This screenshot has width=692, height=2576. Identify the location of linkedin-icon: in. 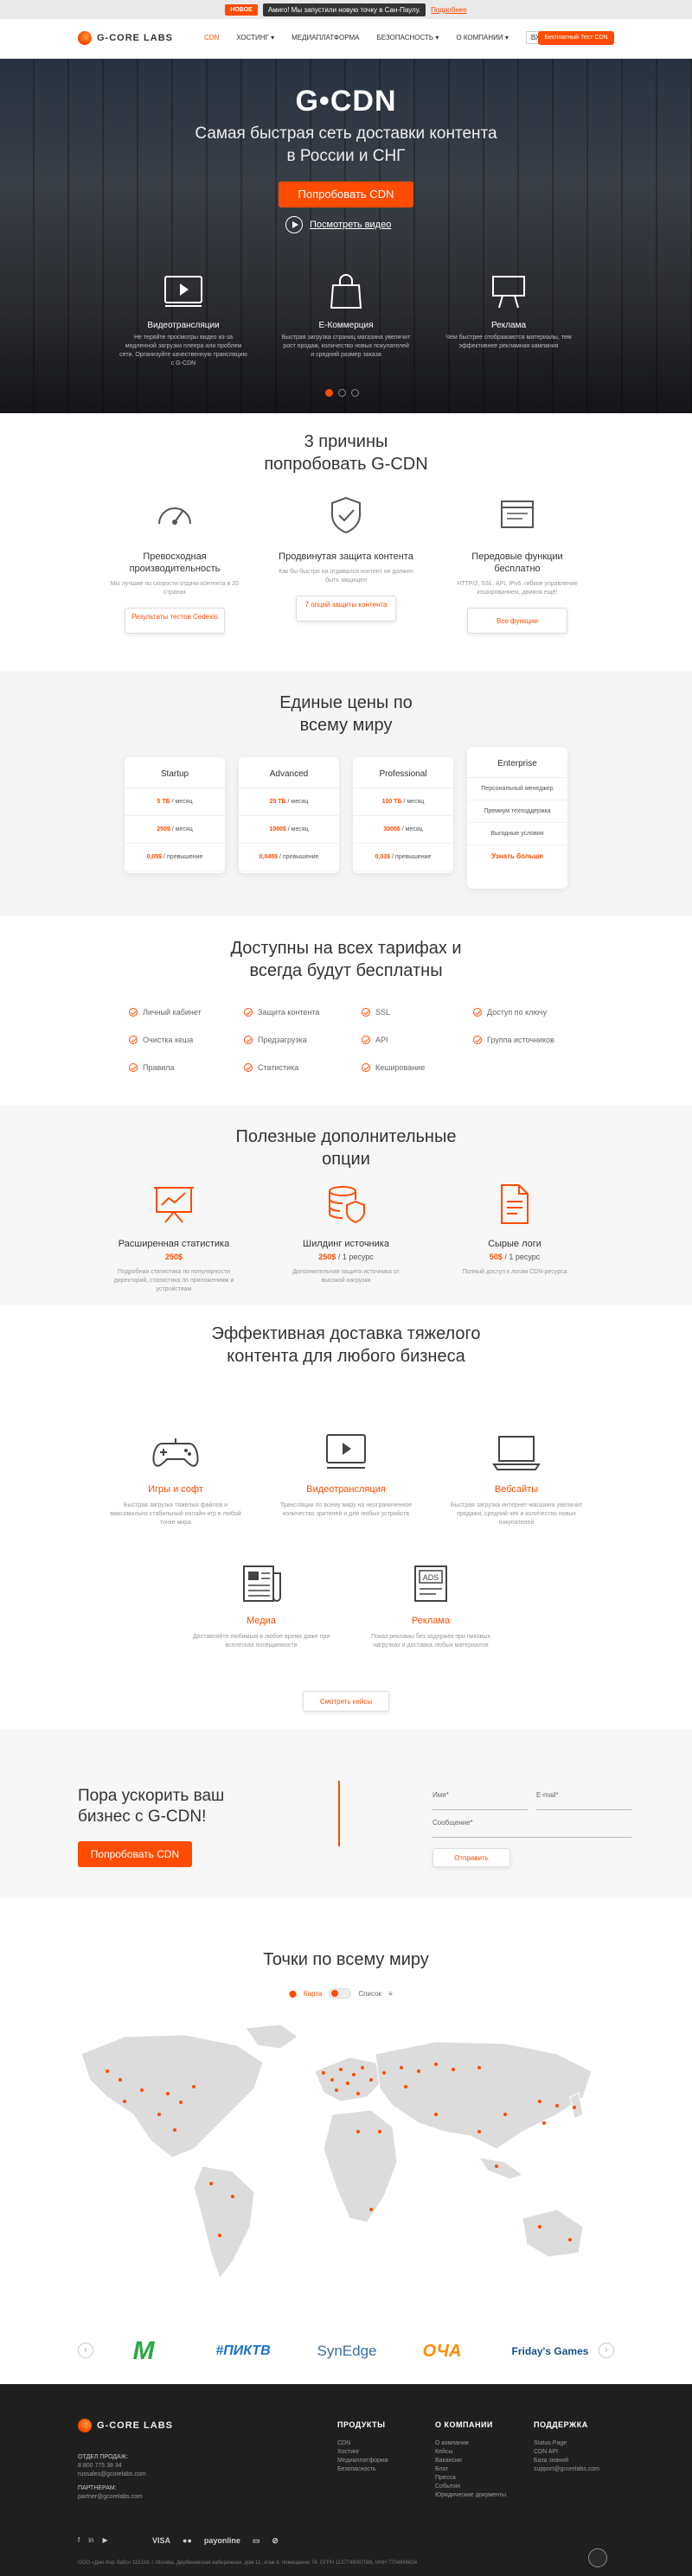
(90, 2540).